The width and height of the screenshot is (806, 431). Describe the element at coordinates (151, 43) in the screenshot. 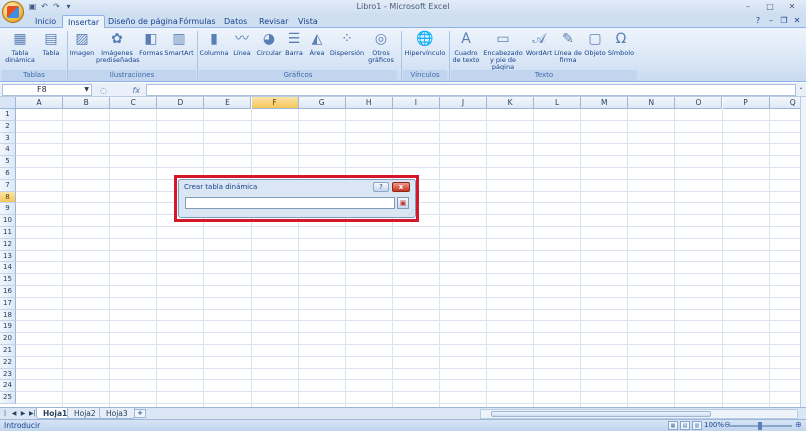

I see `formas-button: ◧ Formas` at that location.